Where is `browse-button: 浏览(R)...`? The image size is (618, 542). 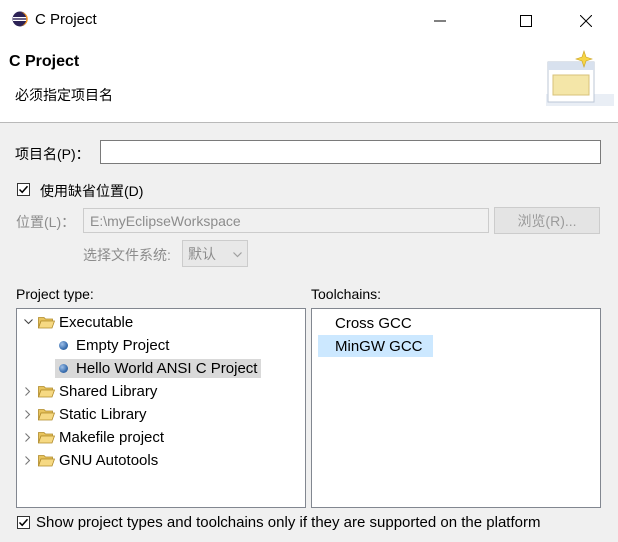
browse-button: 浏览(R)... is located at coordinates (547, 220).